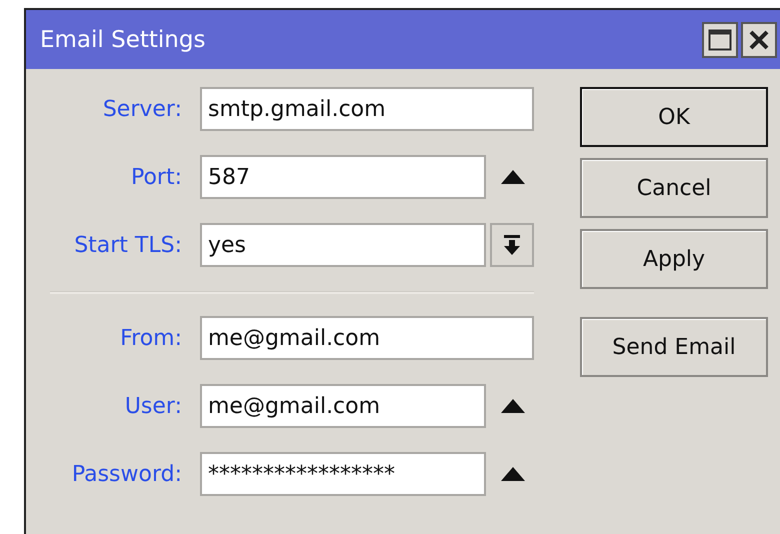 The image size is (780, 534). I want to click on field-label: Port:, so click(156, 177).